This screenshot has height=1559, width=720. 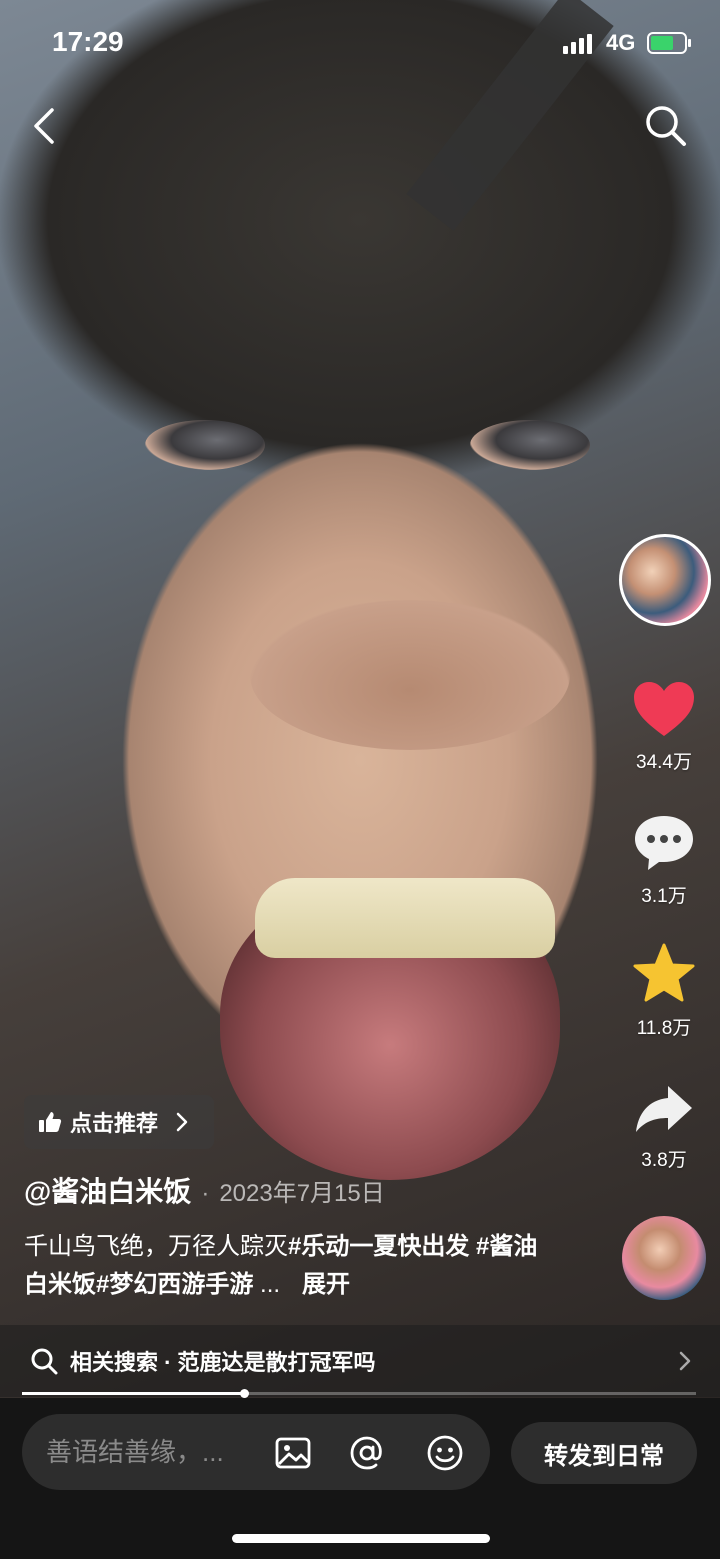 What do you see at coordinates (326, 1284) in the screenshot?
I see `expand-button: 展开` at bounding box center [326, 1284].